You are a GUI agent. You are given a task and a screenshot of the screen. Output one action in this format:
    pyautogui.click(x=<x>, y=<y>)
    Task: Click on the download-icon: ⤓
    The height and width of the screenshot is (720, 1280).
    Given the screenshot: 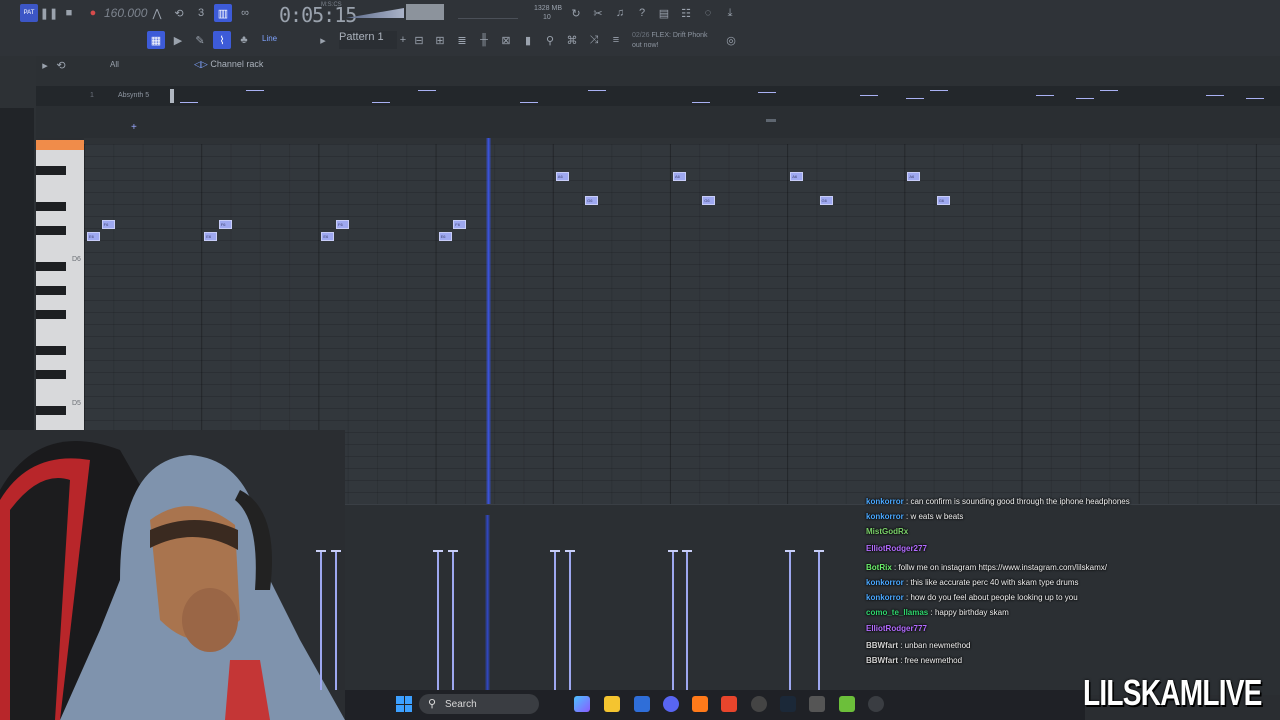 What is the action you would take?
    pyautogui.click(x=730, y=13)
    